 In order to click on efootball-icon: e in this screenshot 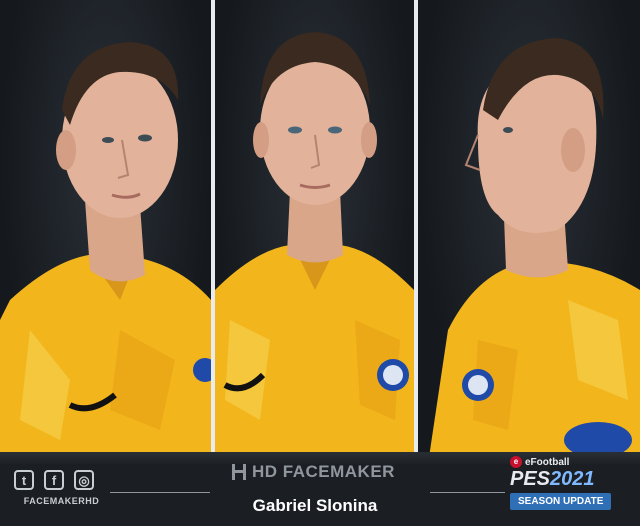, I will do `click(516, 462)`.